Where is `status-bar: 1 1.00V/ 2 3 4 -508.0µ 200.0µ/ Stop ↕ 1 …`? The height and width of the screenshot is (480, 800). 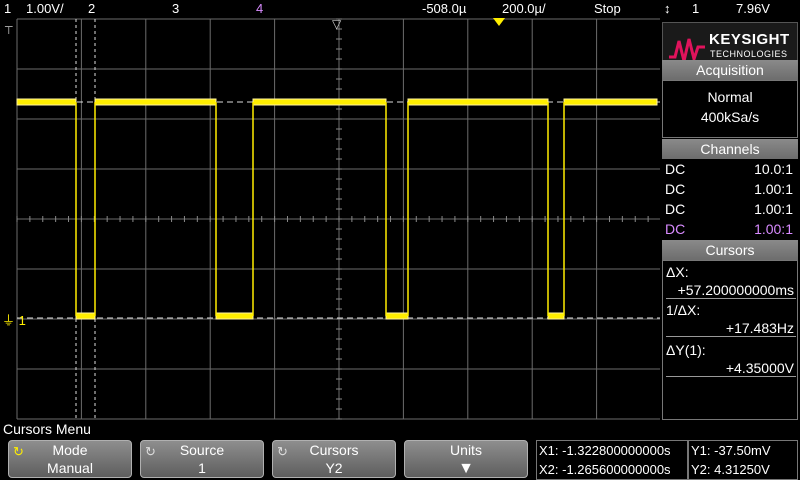
status-bar: 1 1.00V/ 2 3 4 -508.0µ 200.0µ/ Stop ↕ 1 … is located at coordinates (400, 9).